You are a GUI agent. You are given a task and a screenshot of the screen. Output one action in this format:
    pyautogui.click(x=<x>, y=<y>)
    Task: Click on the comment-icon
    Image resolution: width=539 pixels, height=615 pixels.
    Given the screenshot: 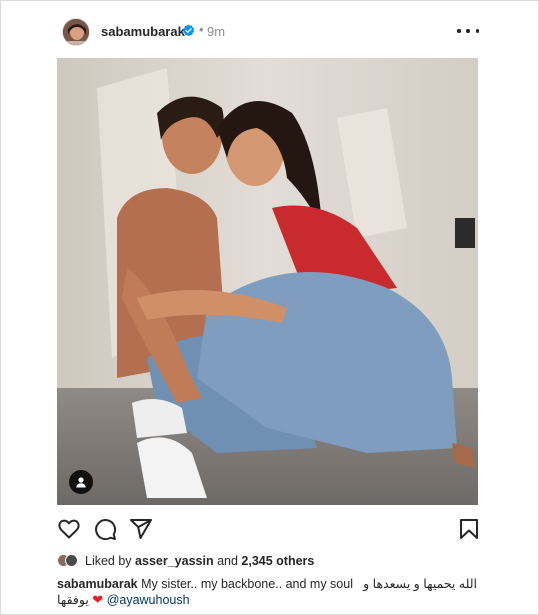 What is the action you would take?
    pyautogui.click(x=105, y=529)
    